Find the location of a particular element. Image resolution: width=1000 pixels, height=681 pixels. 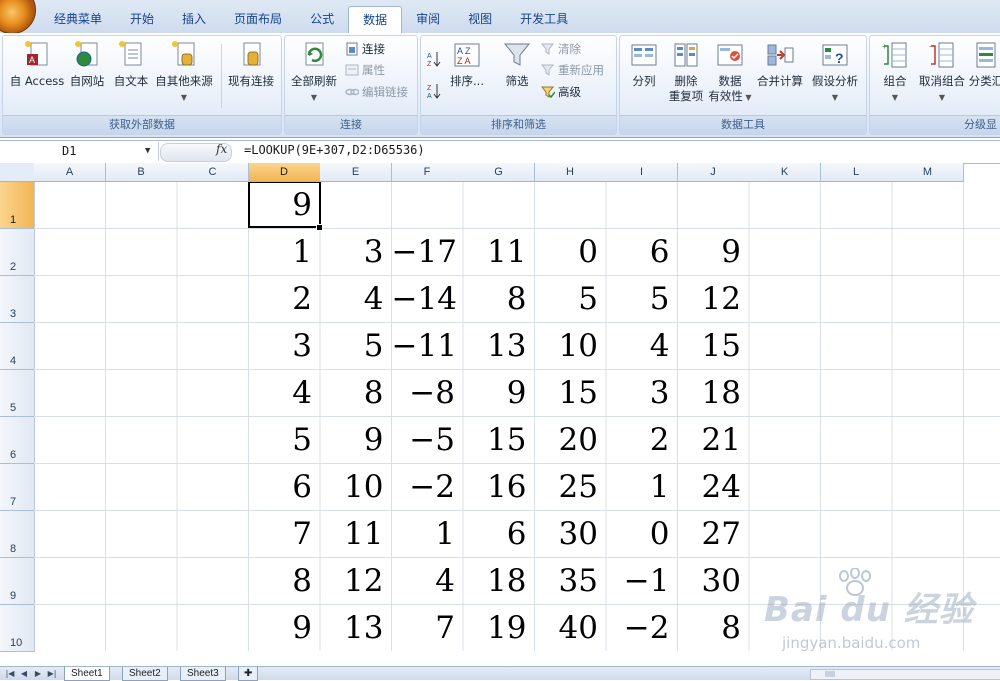

cell-d10: 9 is located at coordinates (285, 628).